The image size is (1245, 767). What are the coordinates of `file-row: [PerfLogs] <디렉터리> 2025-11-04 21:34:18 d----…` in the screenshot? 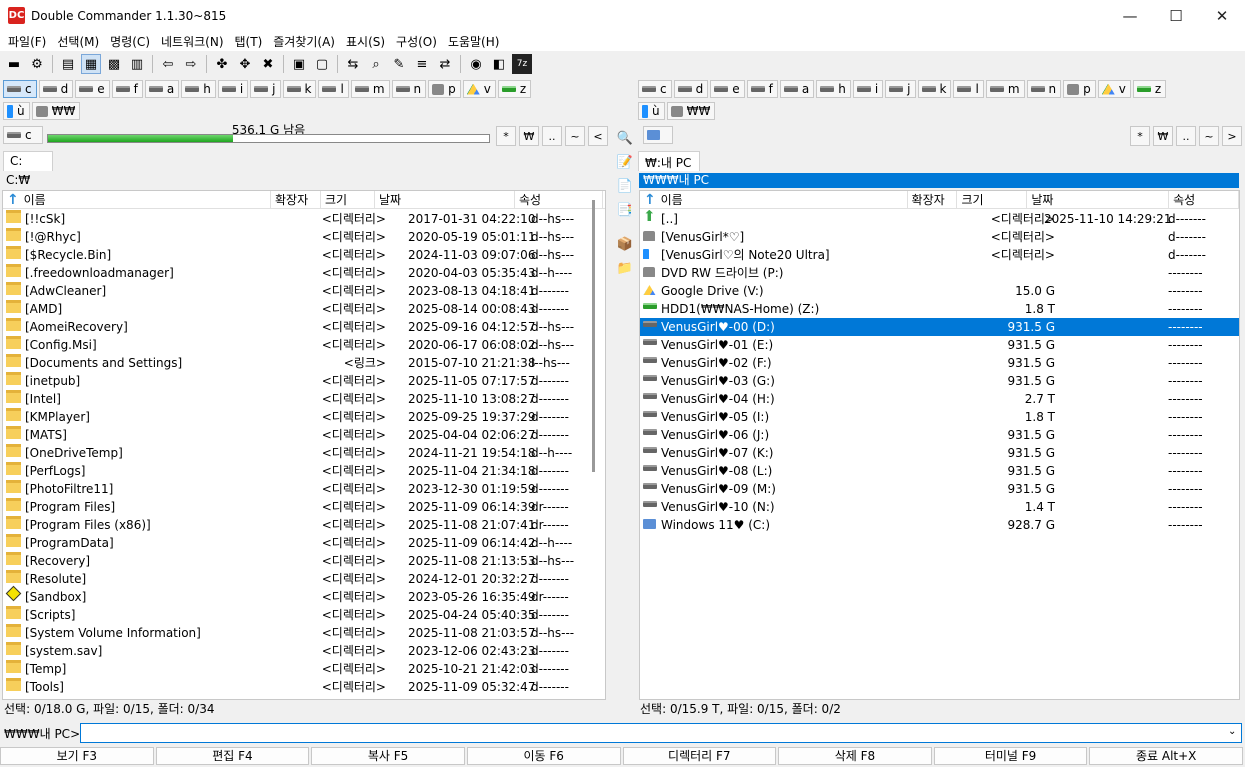 It's located at (304, 471).